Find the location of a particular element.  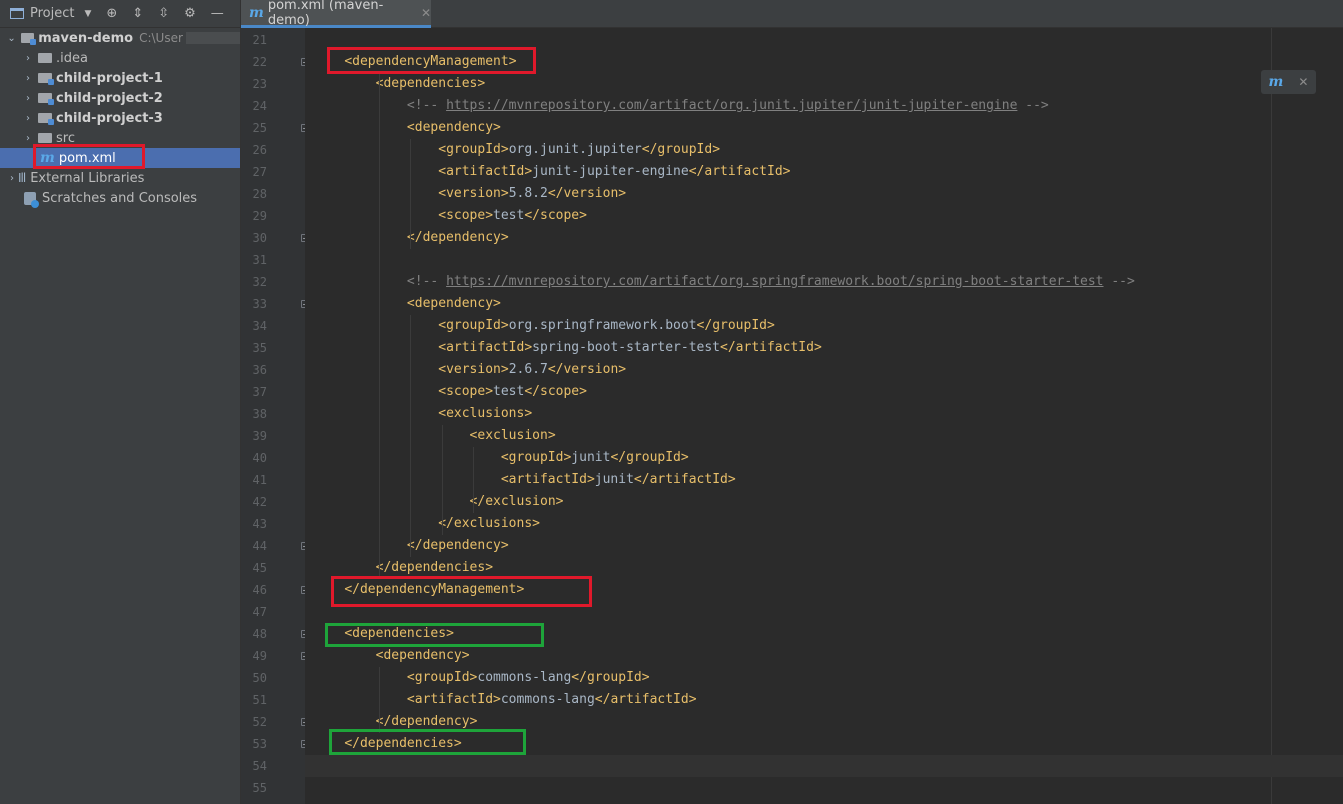

annotation-highlight-dependencies-close is located at coordinates (427, 742).